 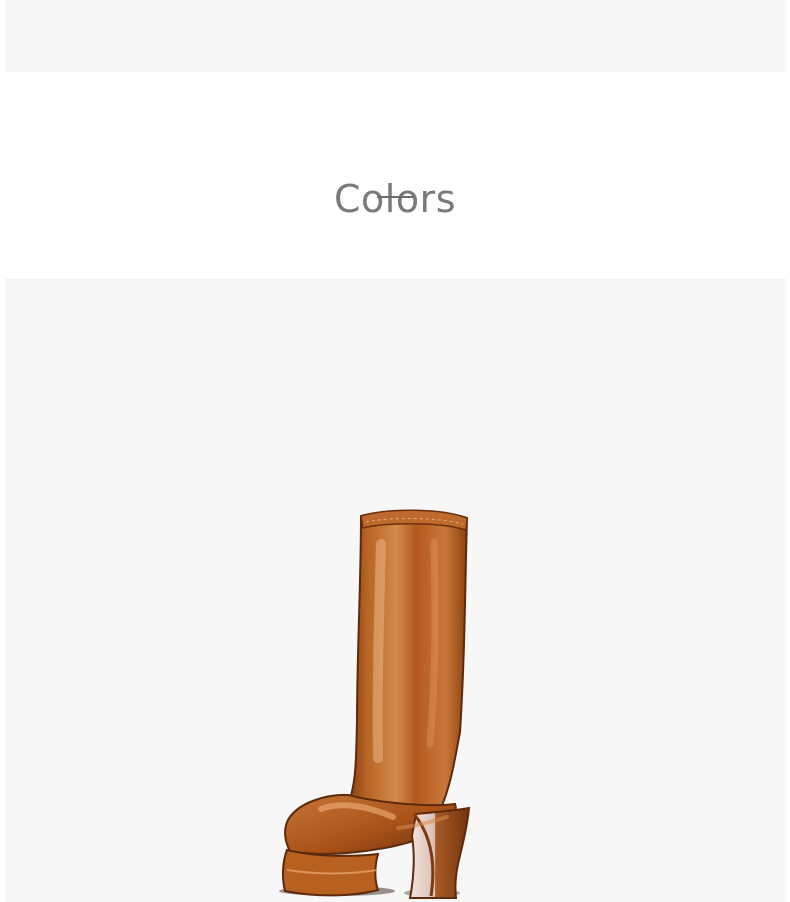 What do you see at coordinates (380, 705) in the screenshot?
I see `boot-icon` at bounding box center [380, 705].